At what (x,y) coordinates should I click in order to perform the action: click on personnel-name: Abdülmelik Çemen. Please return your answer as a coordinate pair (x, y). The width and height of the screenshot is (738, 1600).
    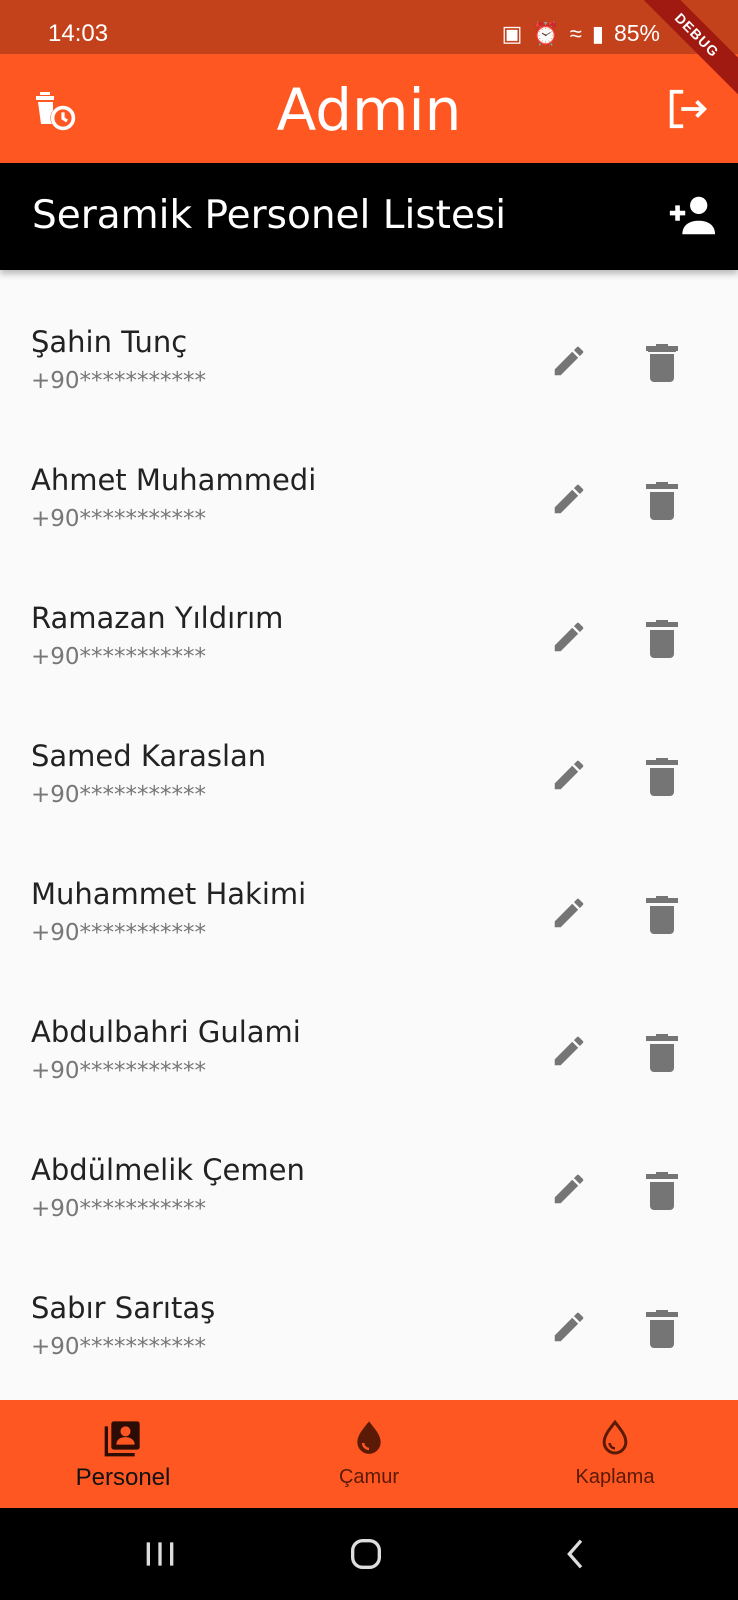
    Looking at the image, I should click on (168, 1170).